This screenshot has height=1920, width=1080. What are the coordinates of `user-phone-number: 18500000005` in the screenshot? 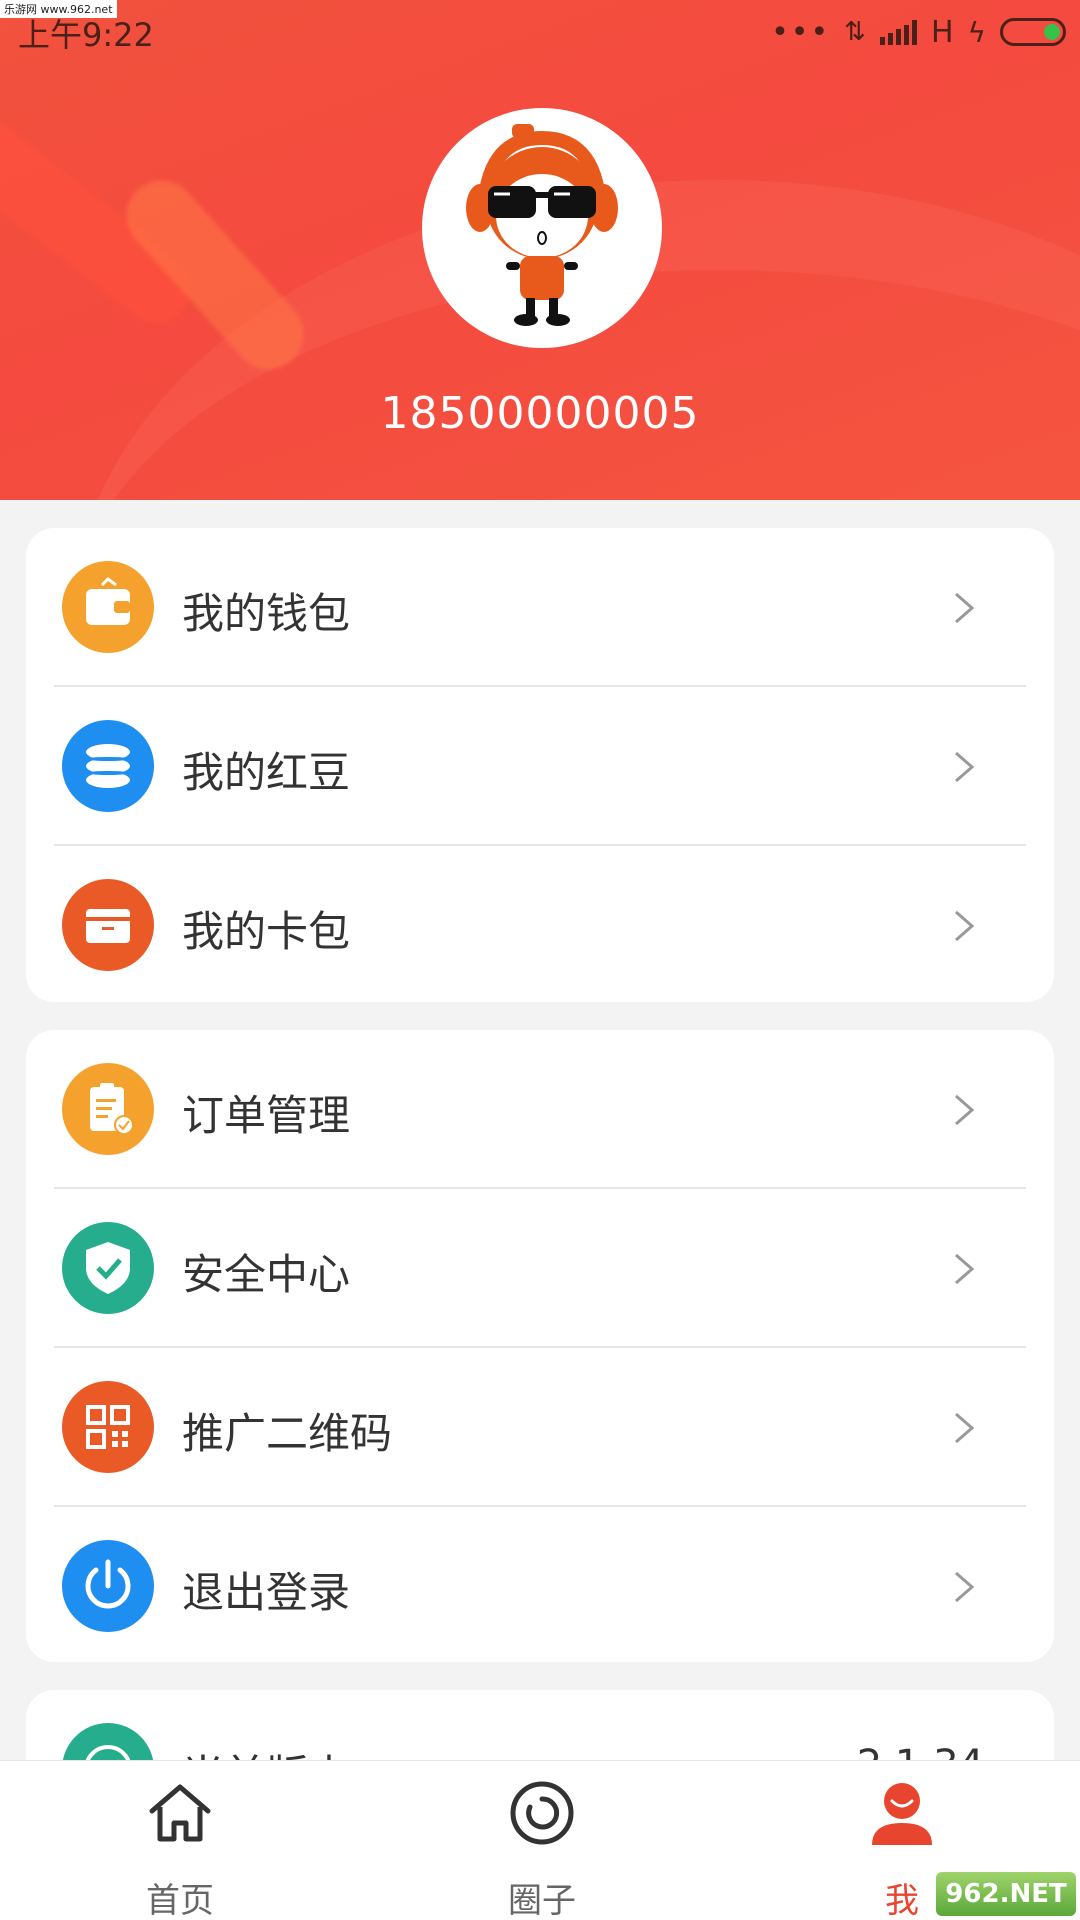 It's located at (540, 413).